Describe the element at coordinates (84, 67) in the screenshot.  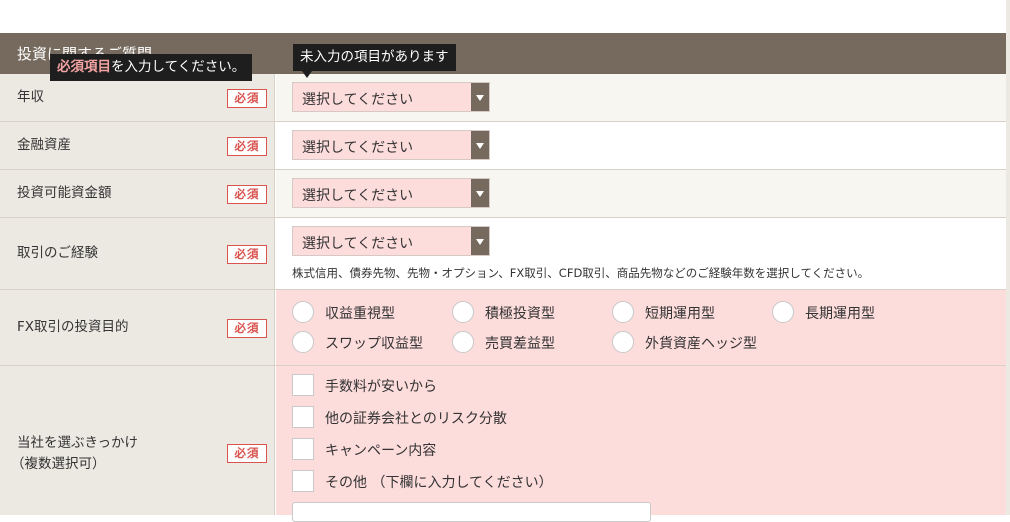
I see `tooltip-emphasis: 必須項目` at that location.